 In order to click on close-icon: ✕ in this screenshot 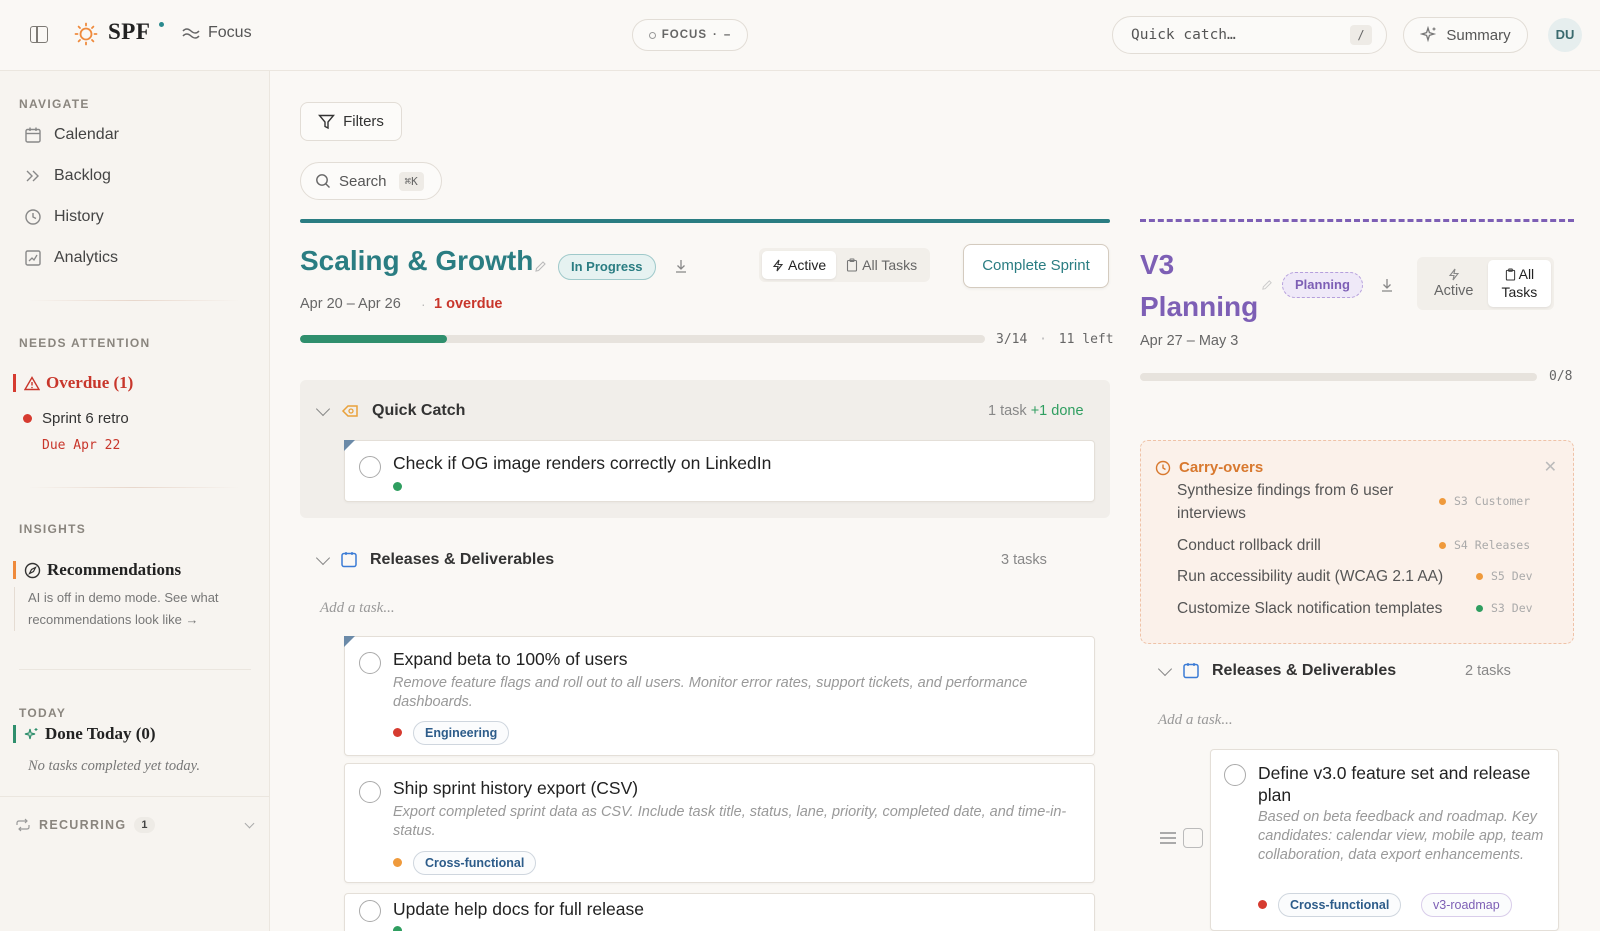, I will do `click(1550, 467)`.